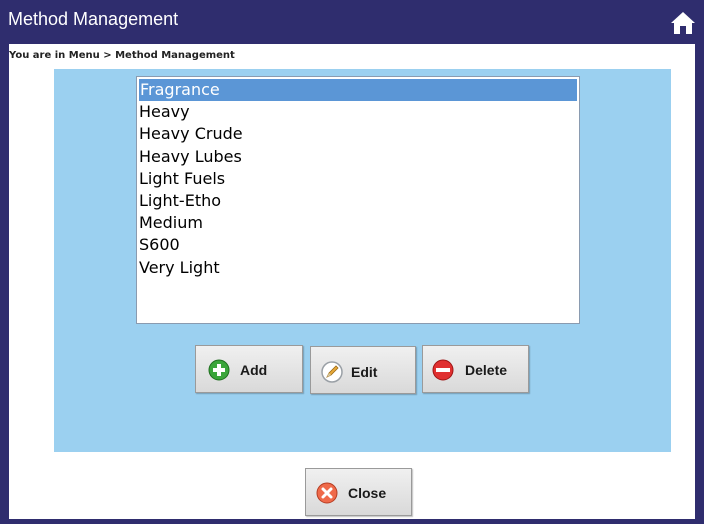 This screenshot has width=704, height=524. I want to click on list-item-heavy-crude: Heavy Crude, so click(358, 134).